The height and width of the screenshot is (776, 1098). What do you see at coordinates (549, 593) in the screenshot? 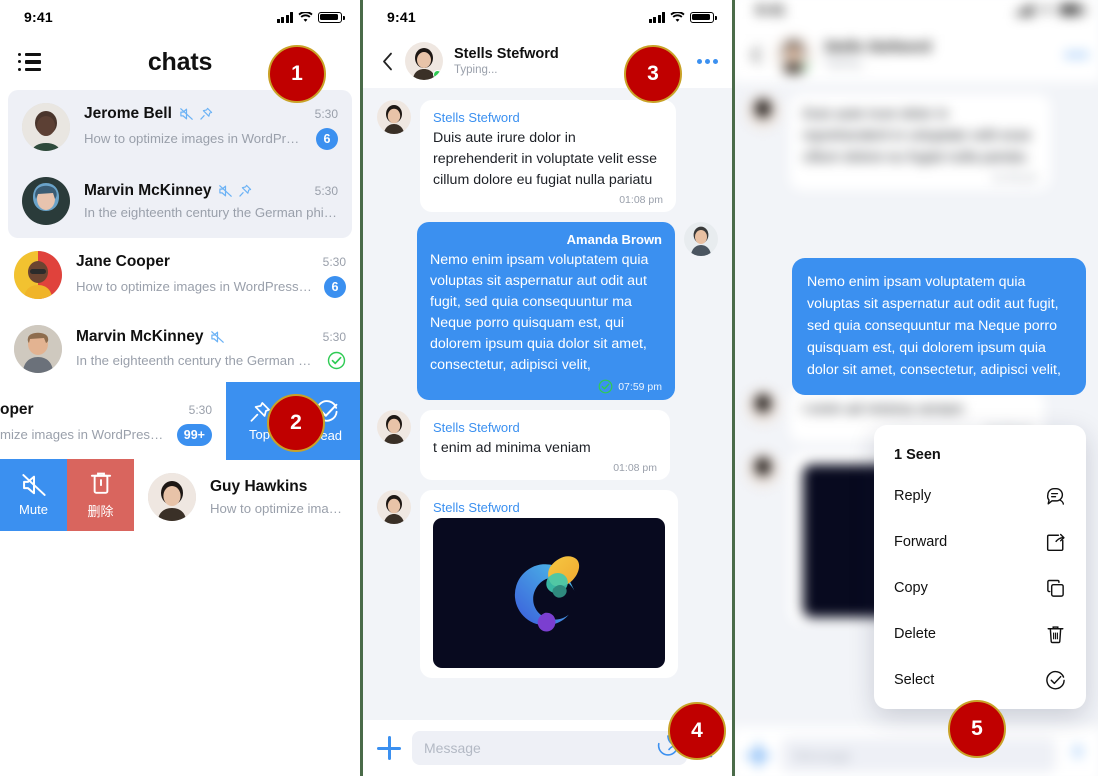
I see `message-image` at bounding box center [549, 593].